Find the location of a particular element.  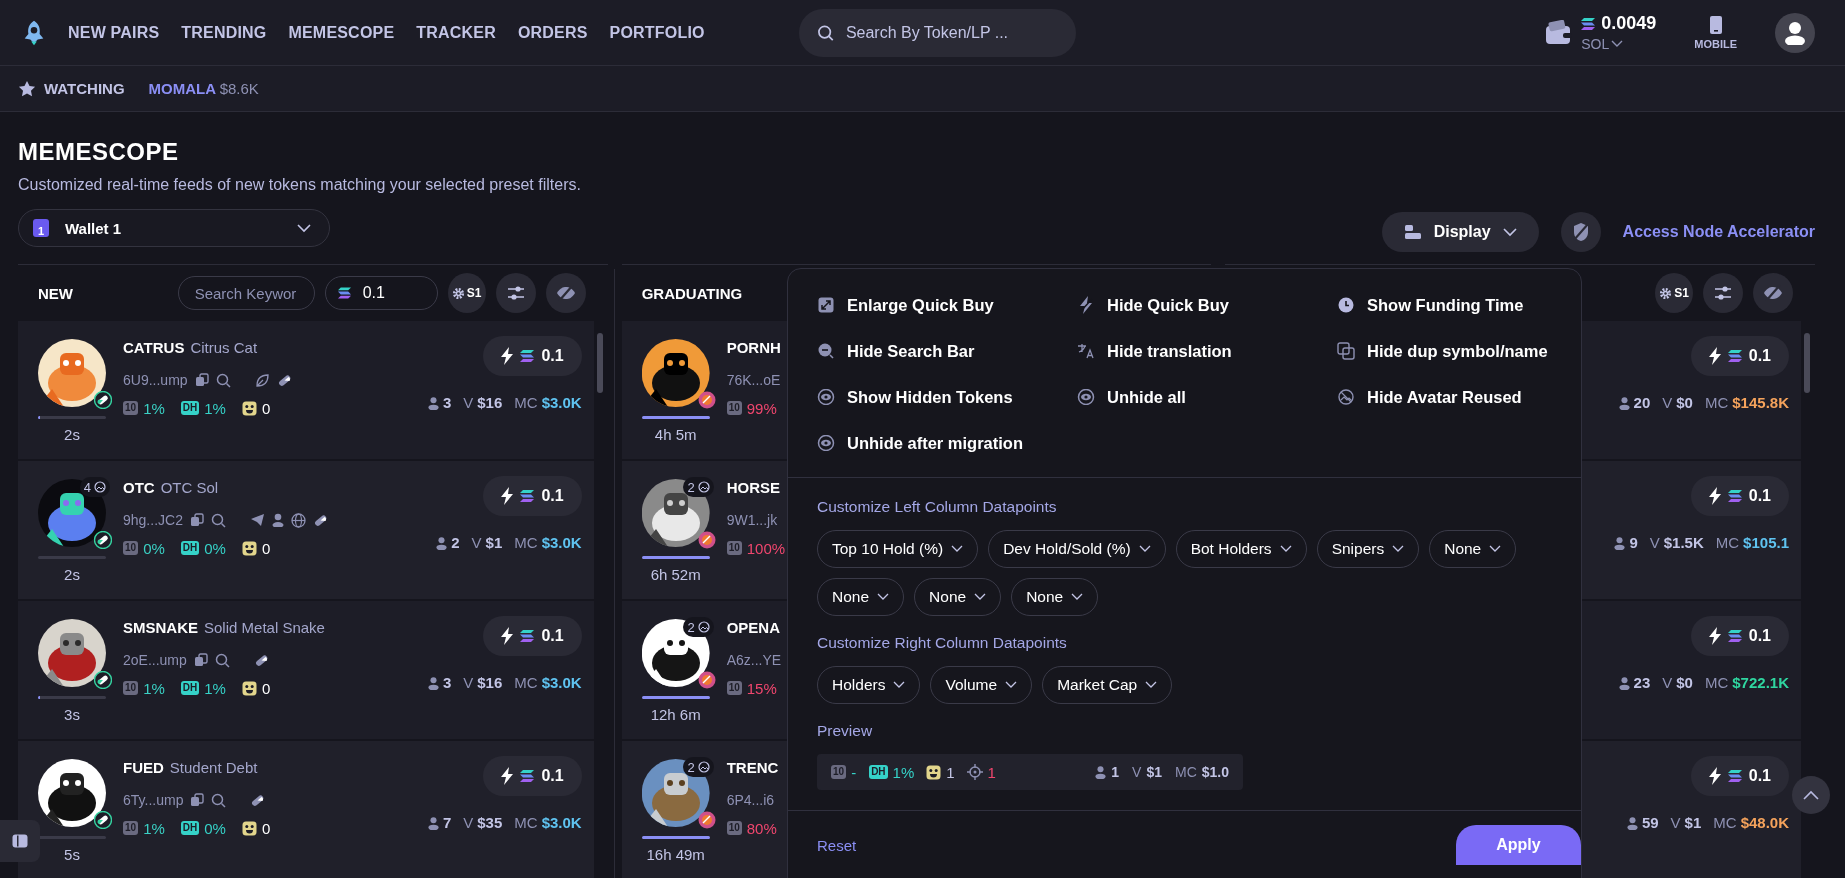

paper-plane-icon is located at coordinates (257, 520).